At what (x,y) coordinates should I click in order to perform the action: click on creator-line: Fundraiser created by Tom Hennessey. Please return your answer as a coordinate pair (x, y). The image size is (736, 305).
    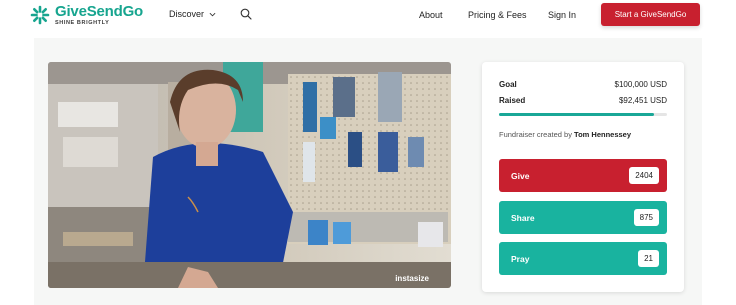
    Looking at the image, I should click on (565, 134).